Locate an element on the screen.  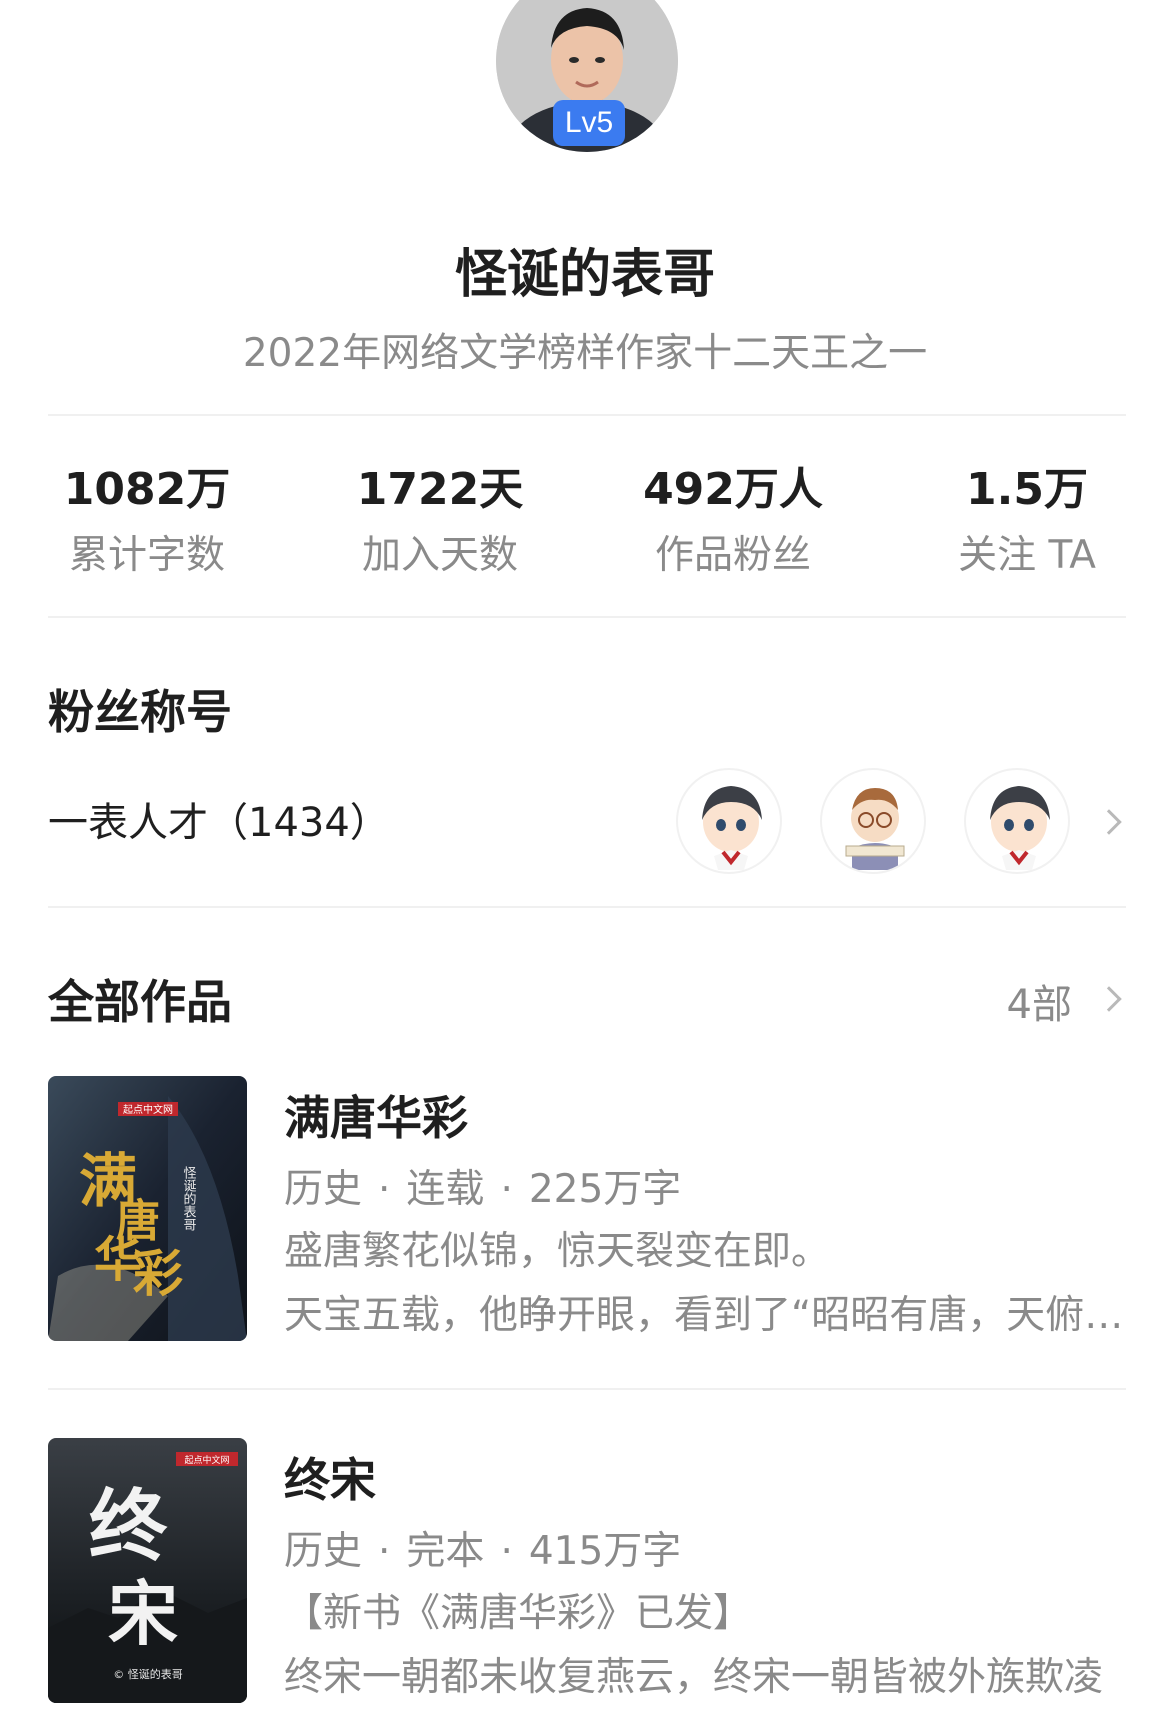
book-word-count: 415万字 is located at coordinates (605, 1551).